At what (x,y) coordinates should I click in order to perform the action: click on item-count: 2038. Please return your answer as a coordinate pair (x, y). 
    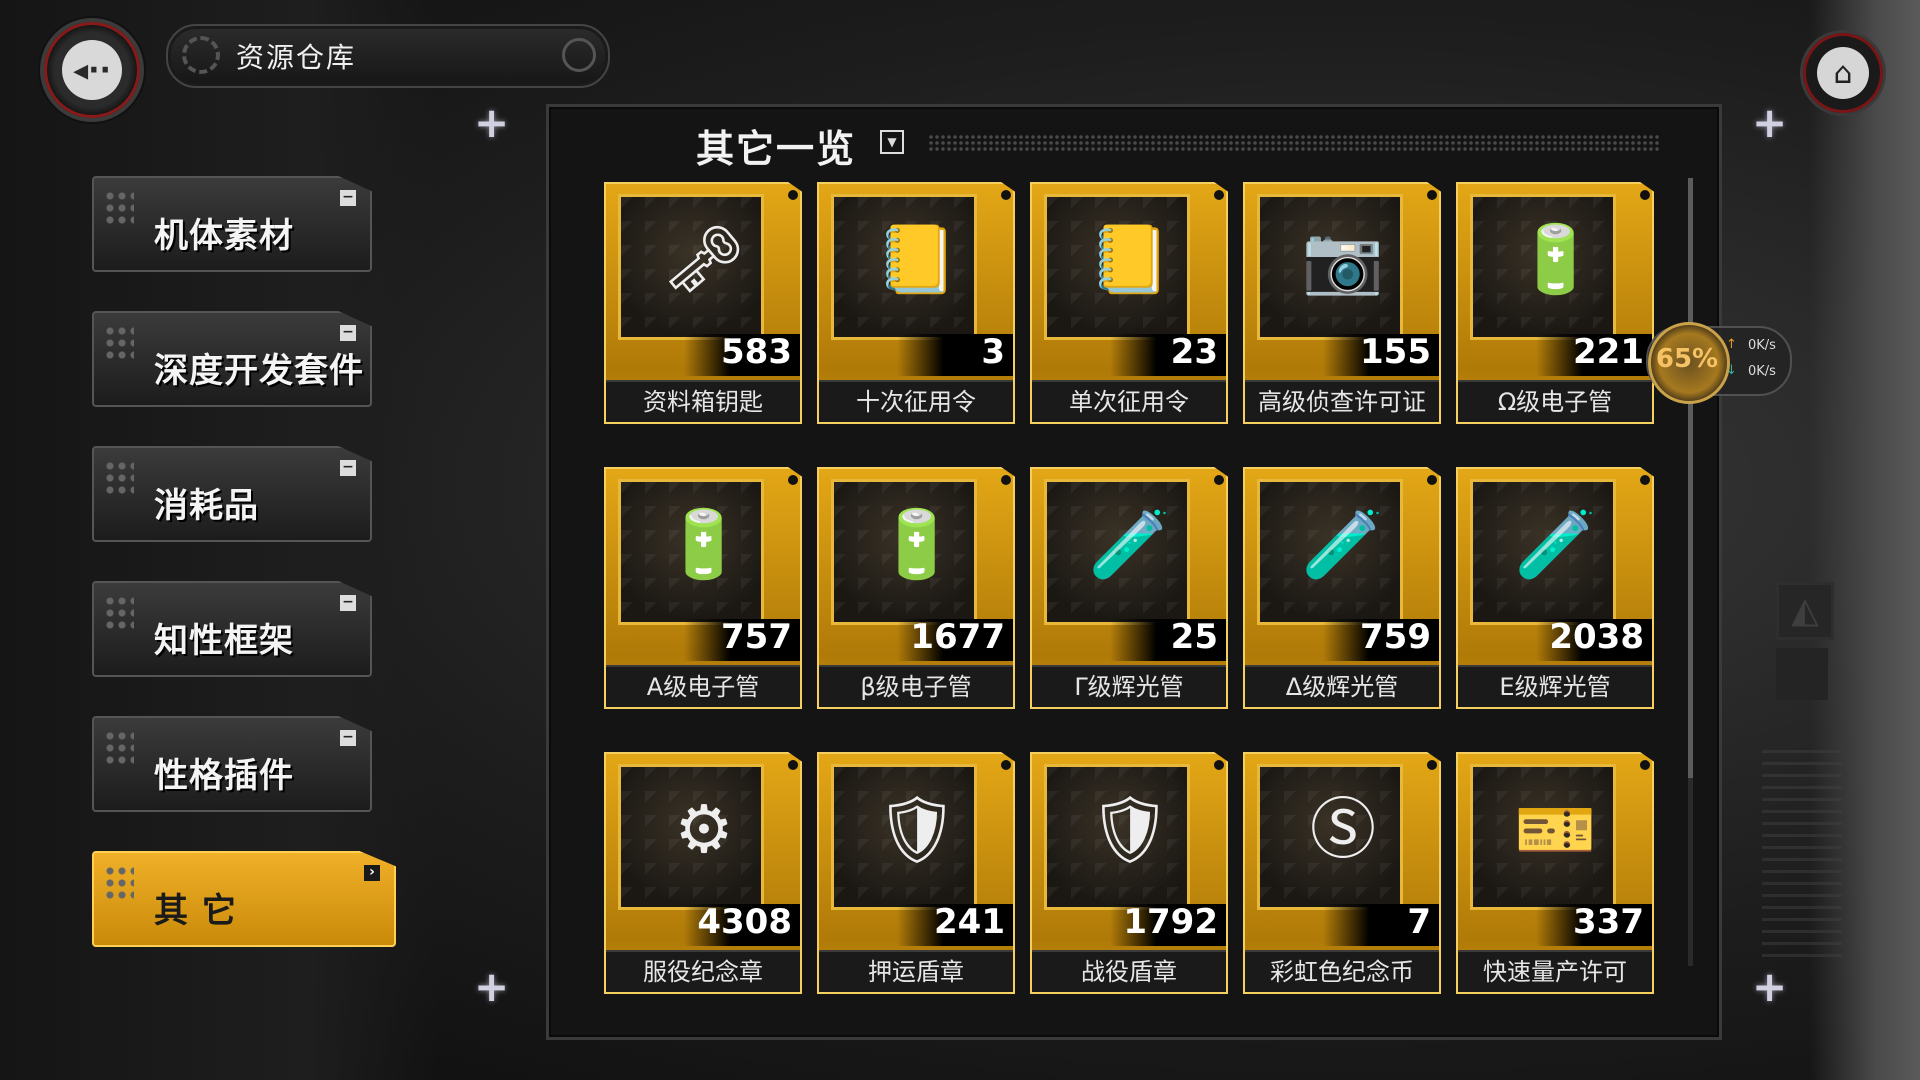
    Looking at the image, I should click on (1596, 637).